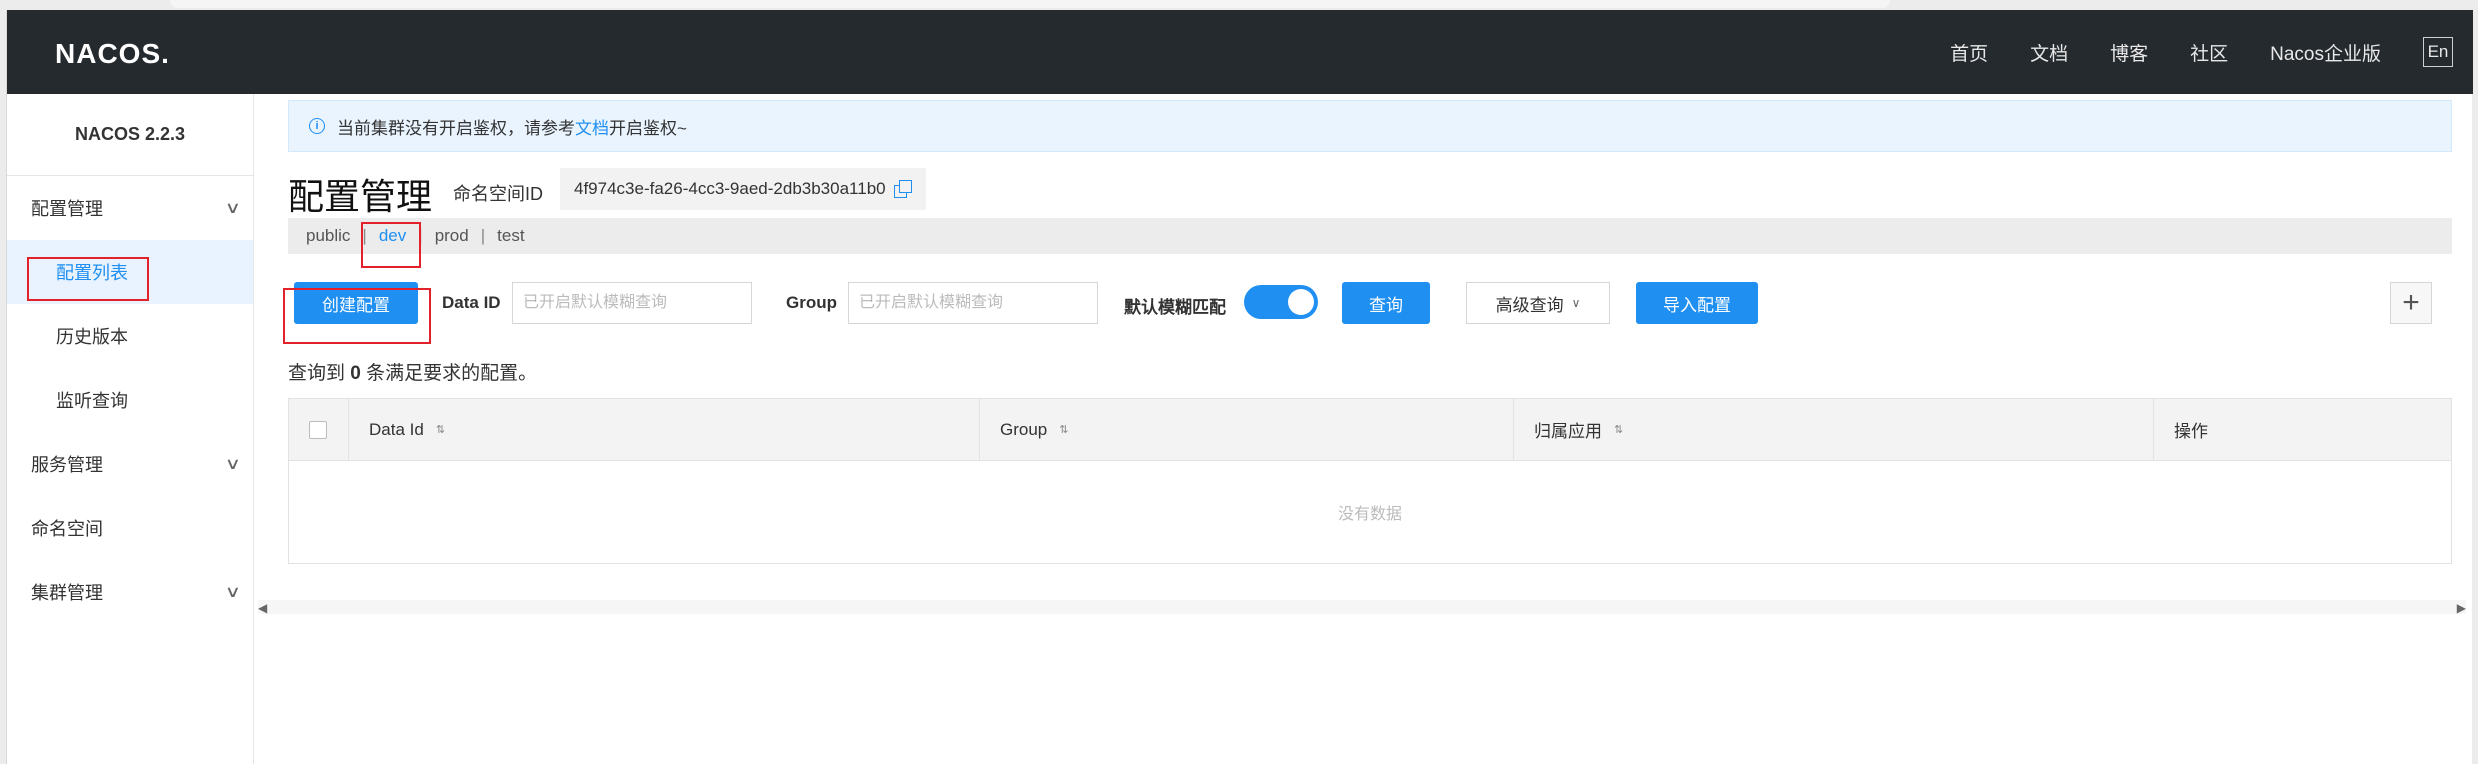 The height and width of the screenshot is (764, 2478). Describe the element at coordinates (456, 128) in the screenshot. I see `notice-prefix: 当前集群没有开启鉴权，请参考` at that location.